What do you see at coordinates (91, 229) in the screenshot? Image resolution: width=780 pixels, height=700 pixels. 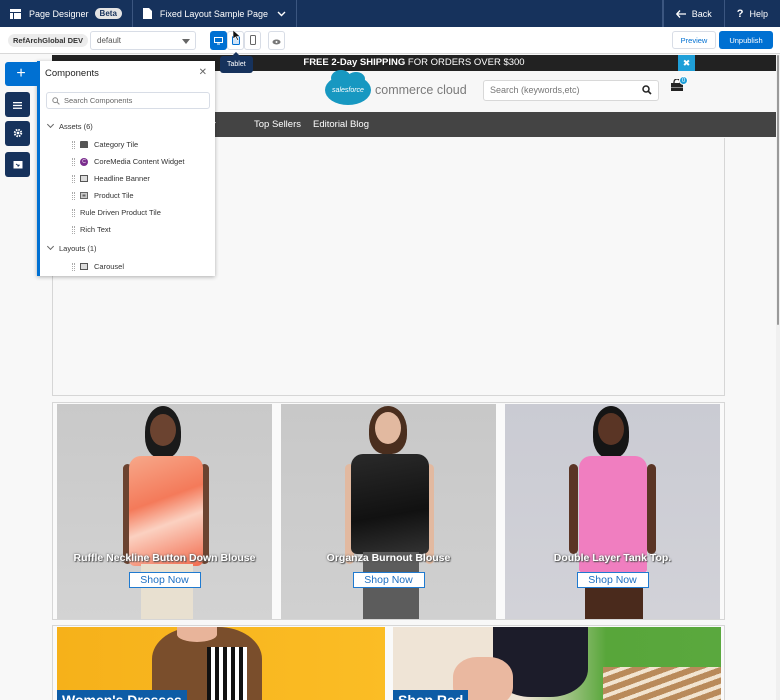 I see `component-item-rich-text: Rich Text` at bounding box center [91, 229].